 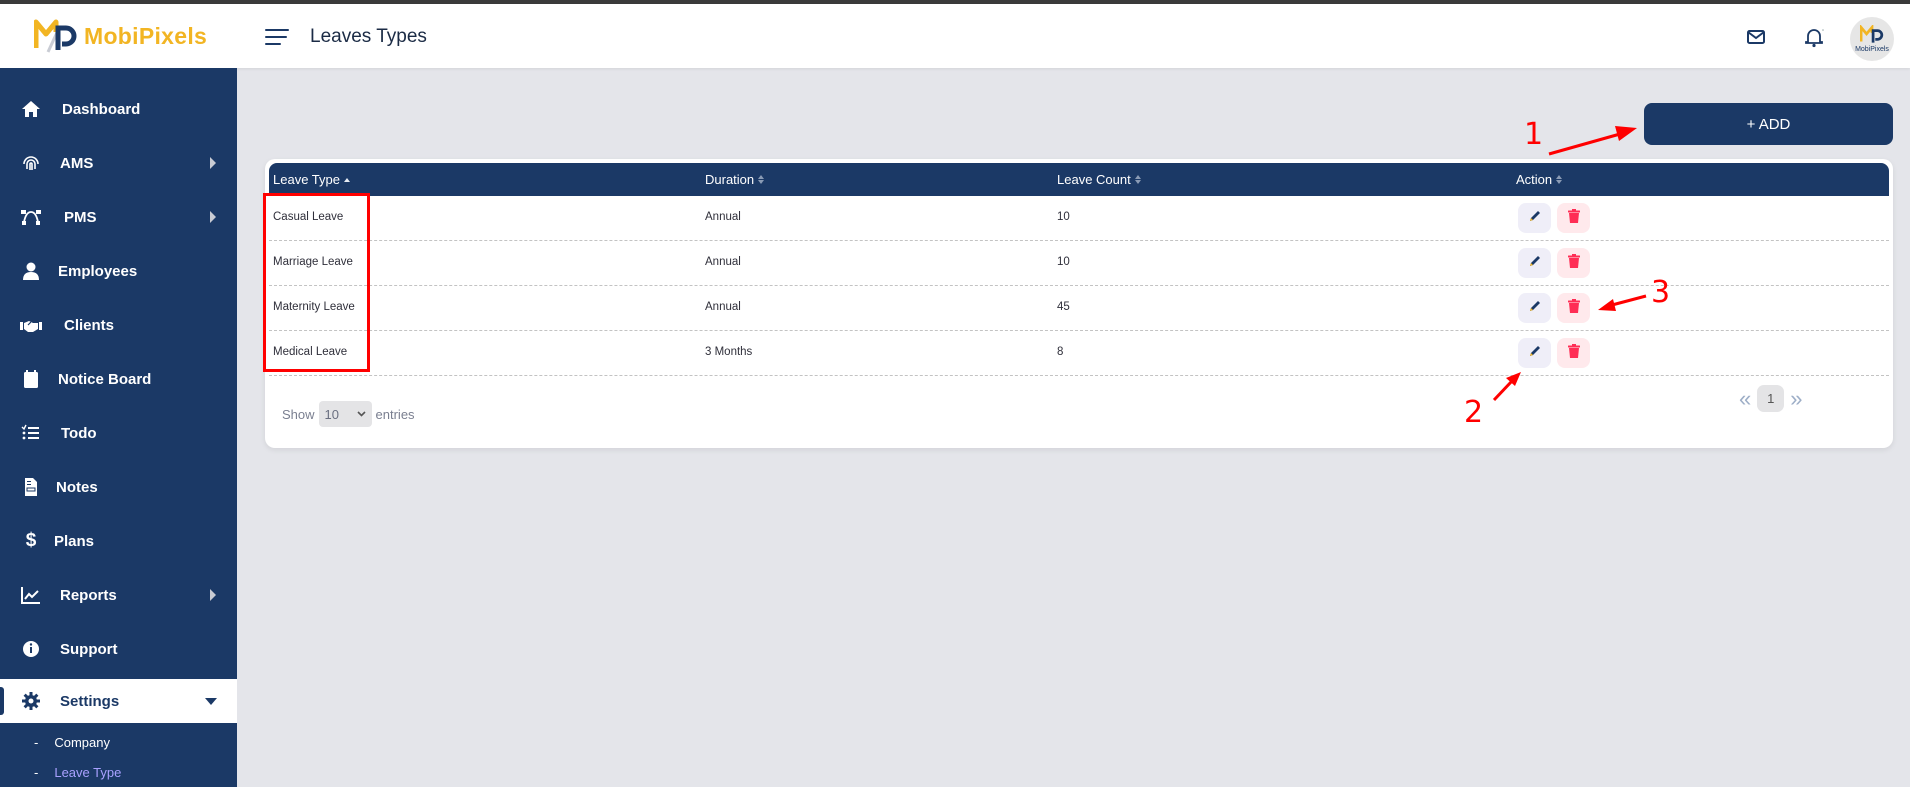 What do you see at coordinates (331, 414) in the screenshot?
I see `entries-value: 10` at bounding box center [331, 414].